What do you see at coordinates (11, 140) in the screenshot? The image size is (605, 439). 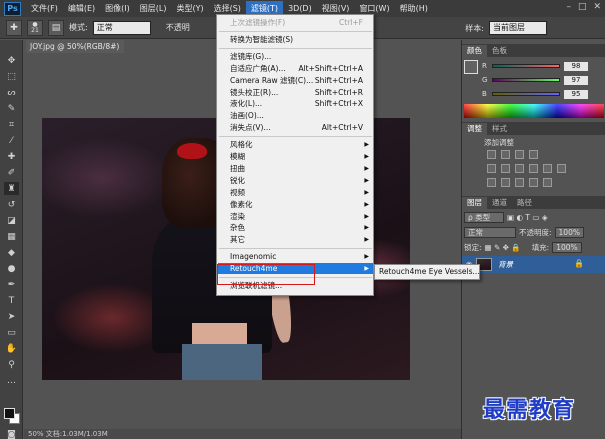 I see `eyedropper-tool-icon: ⁄` at bounding box center [11, 140].